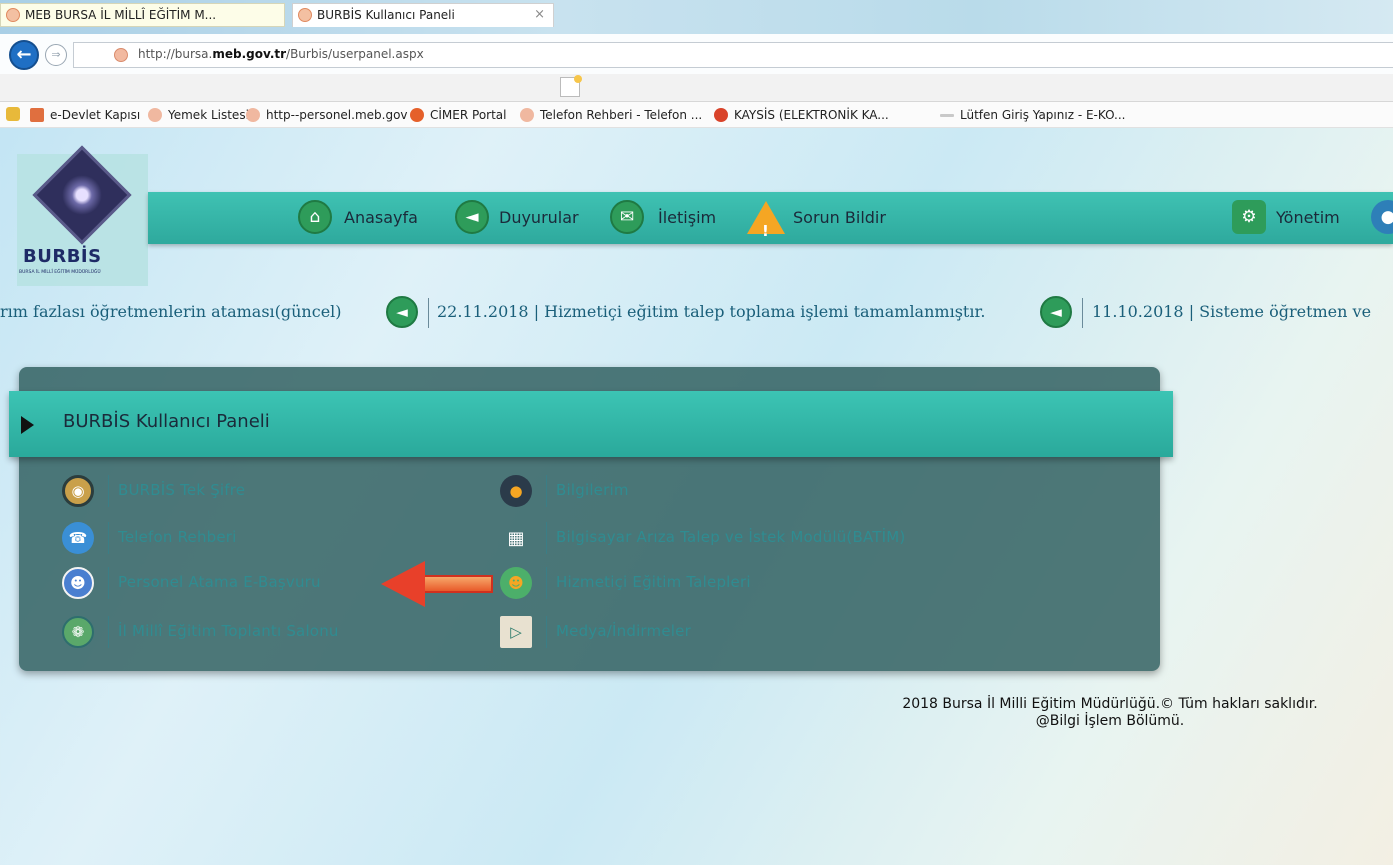 The height and width of the screenshot is (865, 1393). I want to click on tab-burbis-panel: BURBİS Kullanıcı Paneli ×, so click(423, 15).